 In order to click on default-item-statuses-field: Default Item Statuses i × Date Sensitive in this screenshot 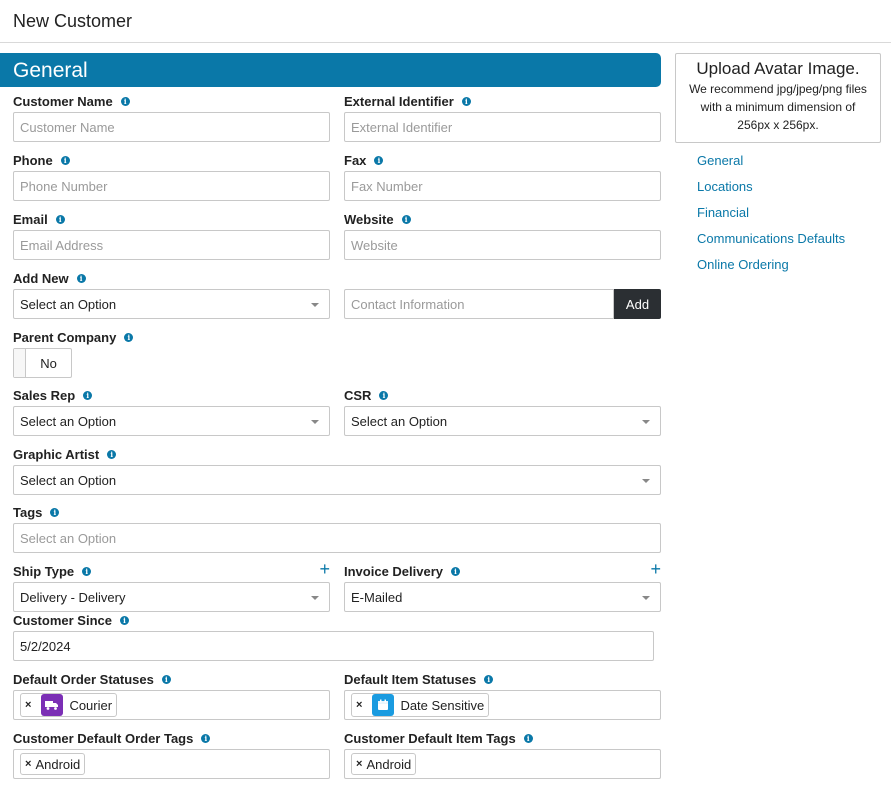, I will do `click(502, 695)`.